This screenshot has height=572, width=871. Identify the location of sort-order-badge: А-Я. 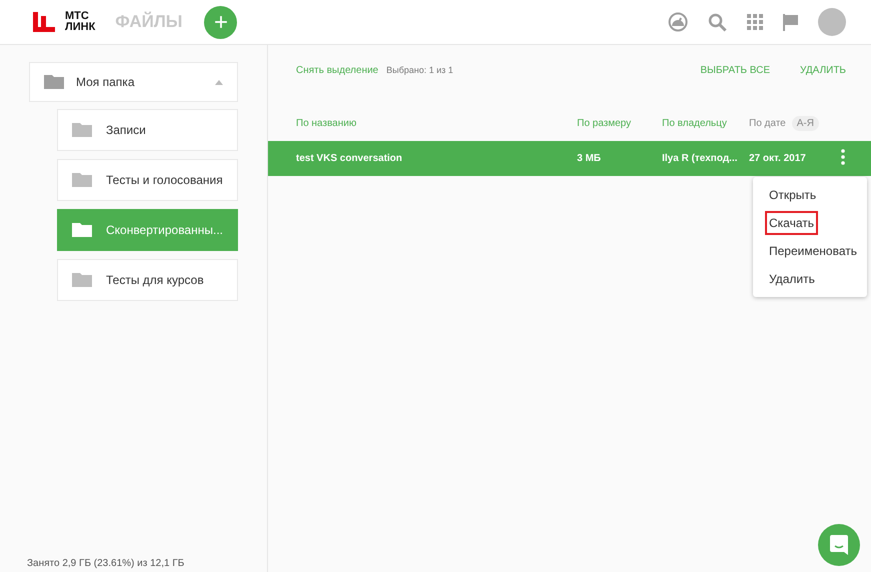
(805, 123).